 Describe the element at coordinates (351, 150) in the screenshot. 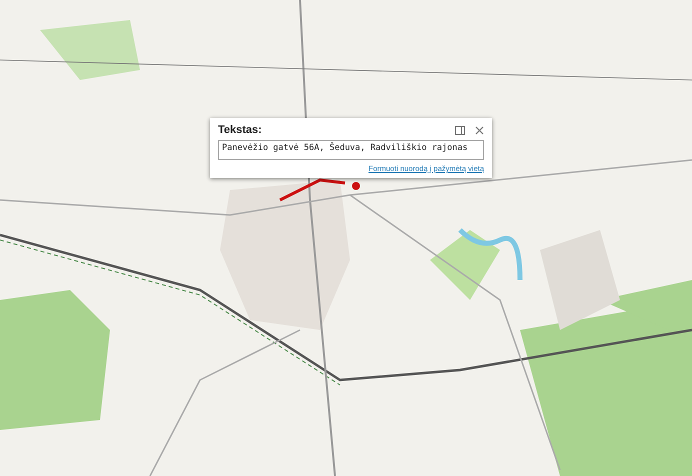

I see `text-field: Panevėžio gatvė 56A, Šeduva, Radviliškio rajonas` at that location.